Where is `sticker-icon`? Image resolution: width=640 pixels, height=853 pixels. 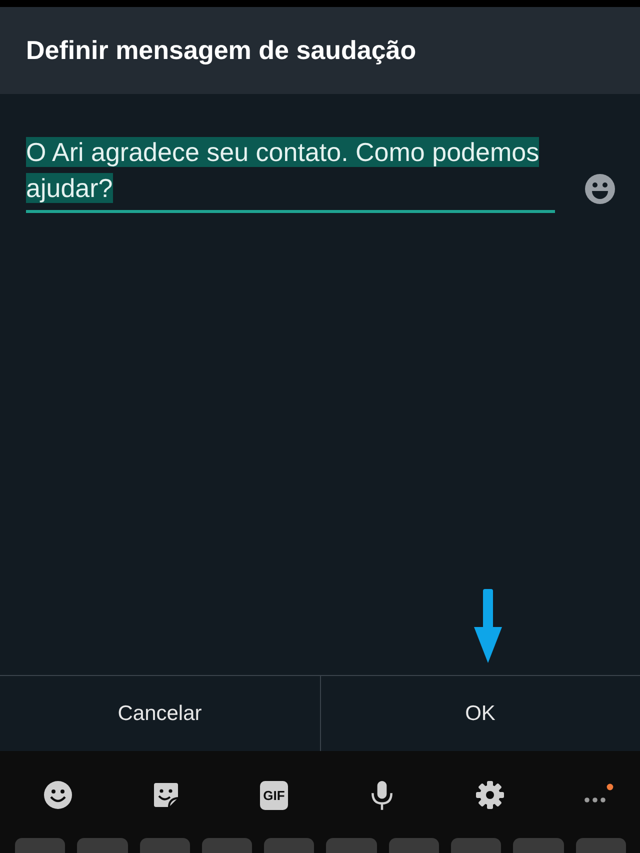
sticker-icon is located at coordinates (166, 795).